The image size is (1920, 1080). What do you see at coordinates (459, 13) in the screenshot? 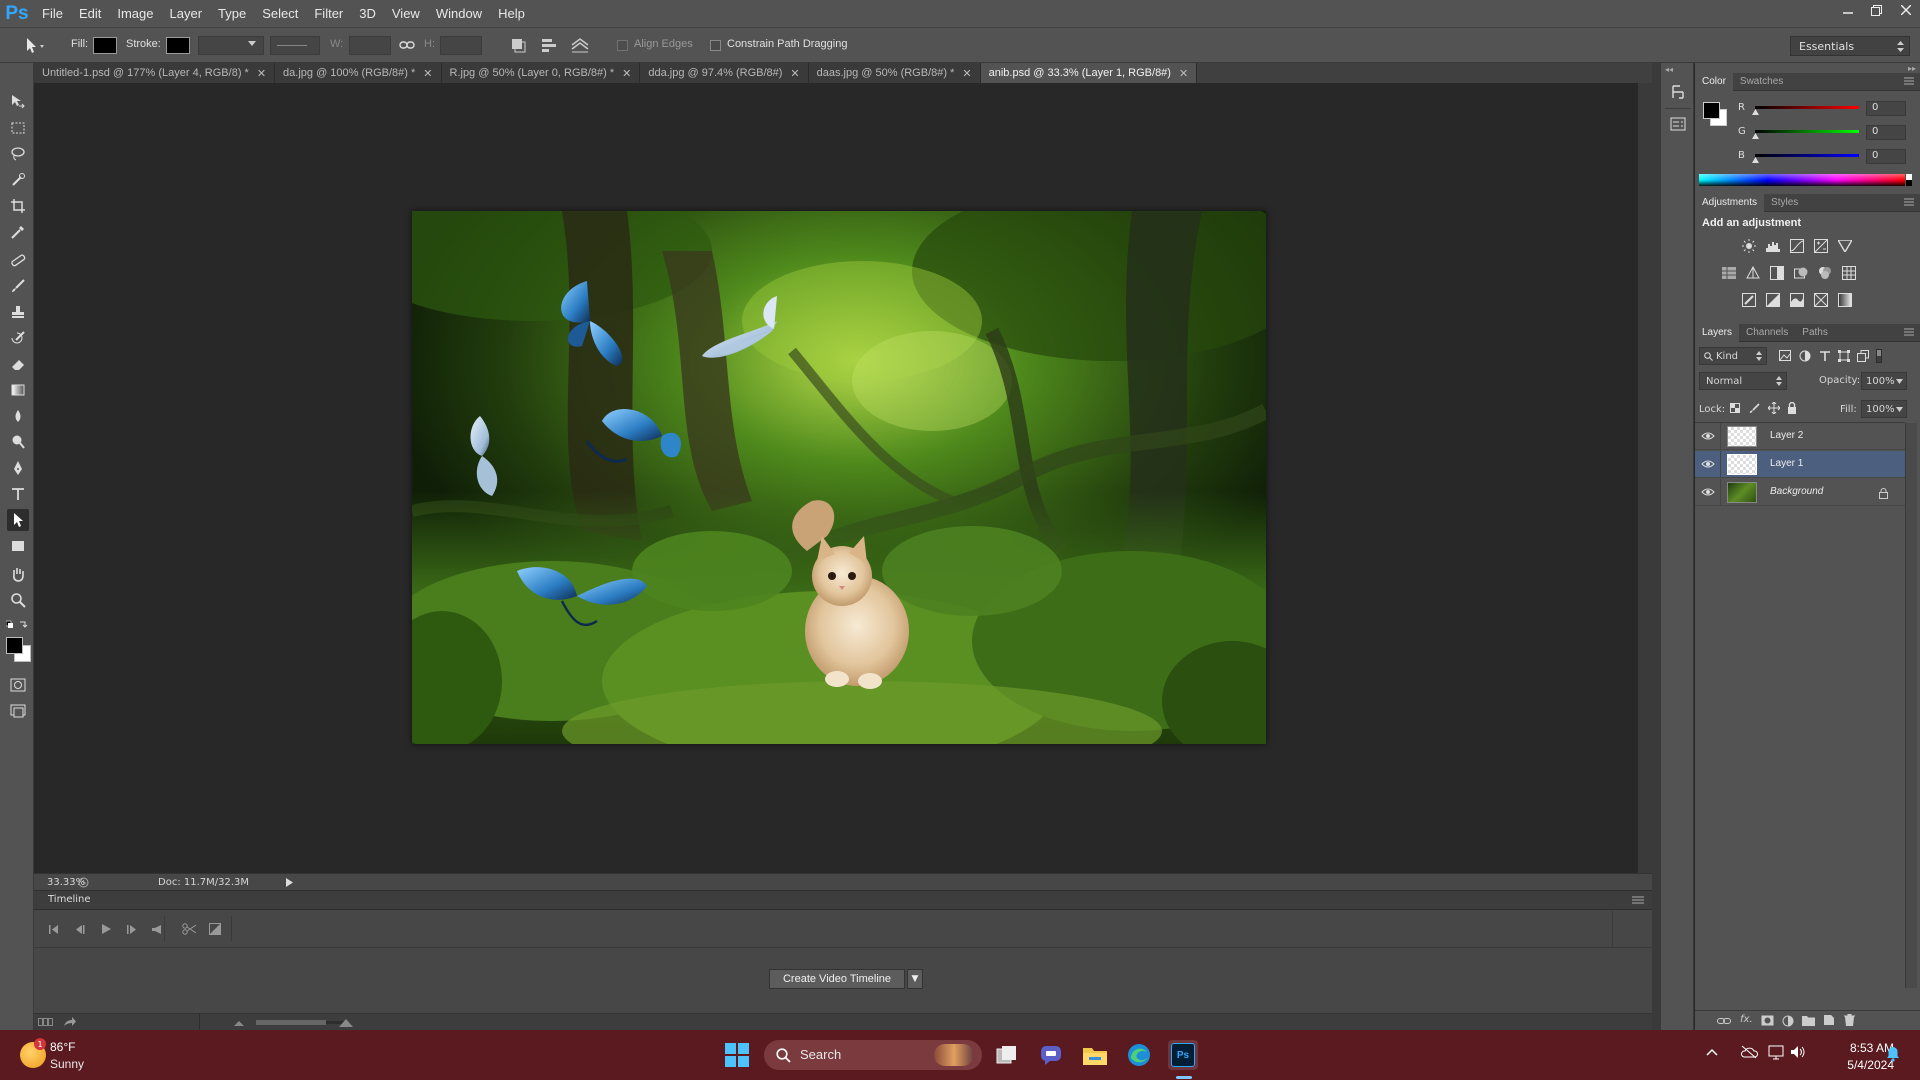
I see `menu-window: Window` at bounding box center [459, 13].